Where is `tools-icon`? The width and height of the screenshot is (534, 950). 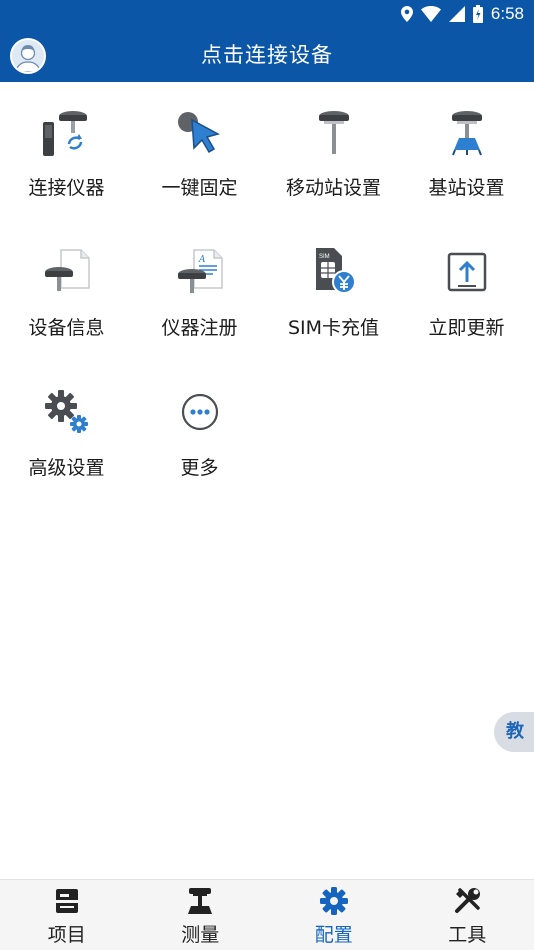
tools-icon is located at coordinates (468, 900).